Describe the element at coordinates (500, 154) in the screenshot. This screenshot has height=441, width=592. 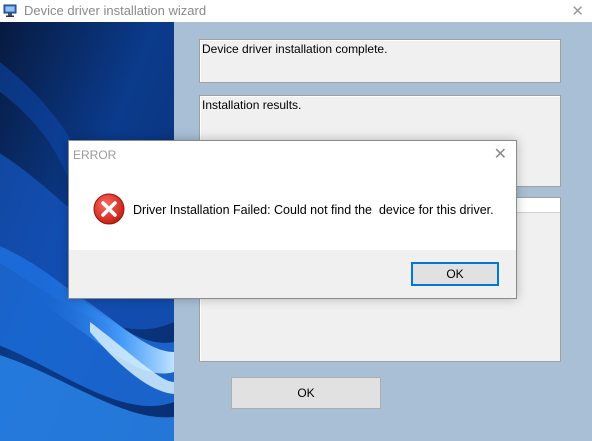
I see `error-dialog-close-button: ✕` at that location.